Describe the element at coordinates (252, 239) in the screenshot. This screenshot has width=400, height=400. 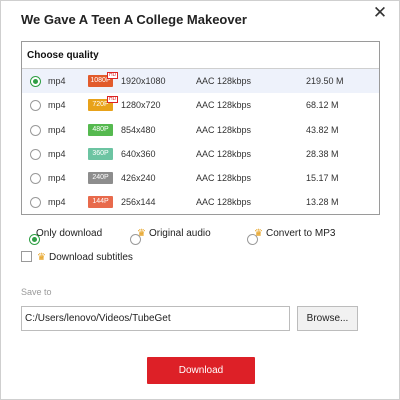
I see `convert-mp3-radio` at that location.